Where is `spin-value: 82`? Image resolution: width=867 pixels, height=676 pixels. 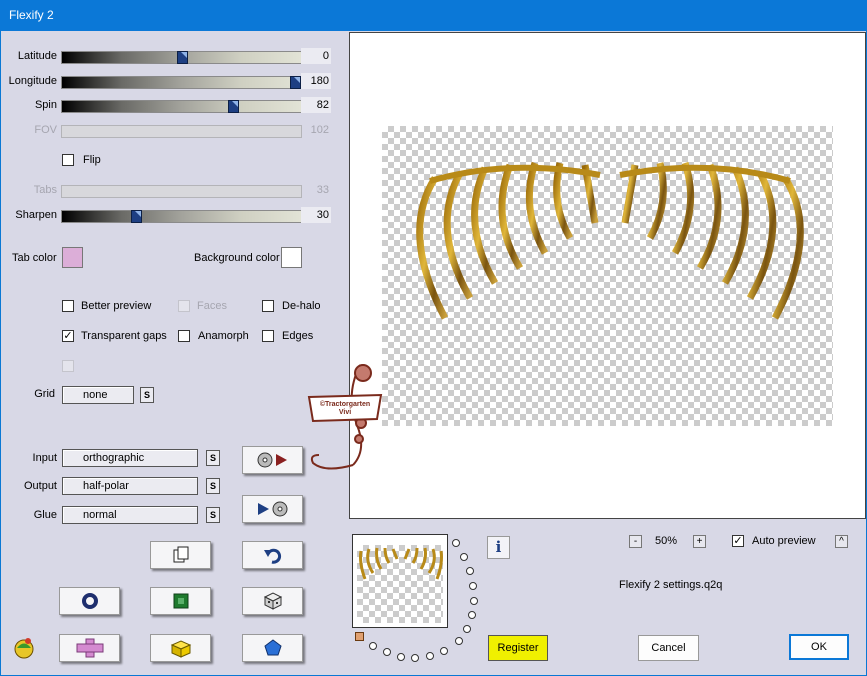
spin-value: 82 is located at coordinates (316, 105).